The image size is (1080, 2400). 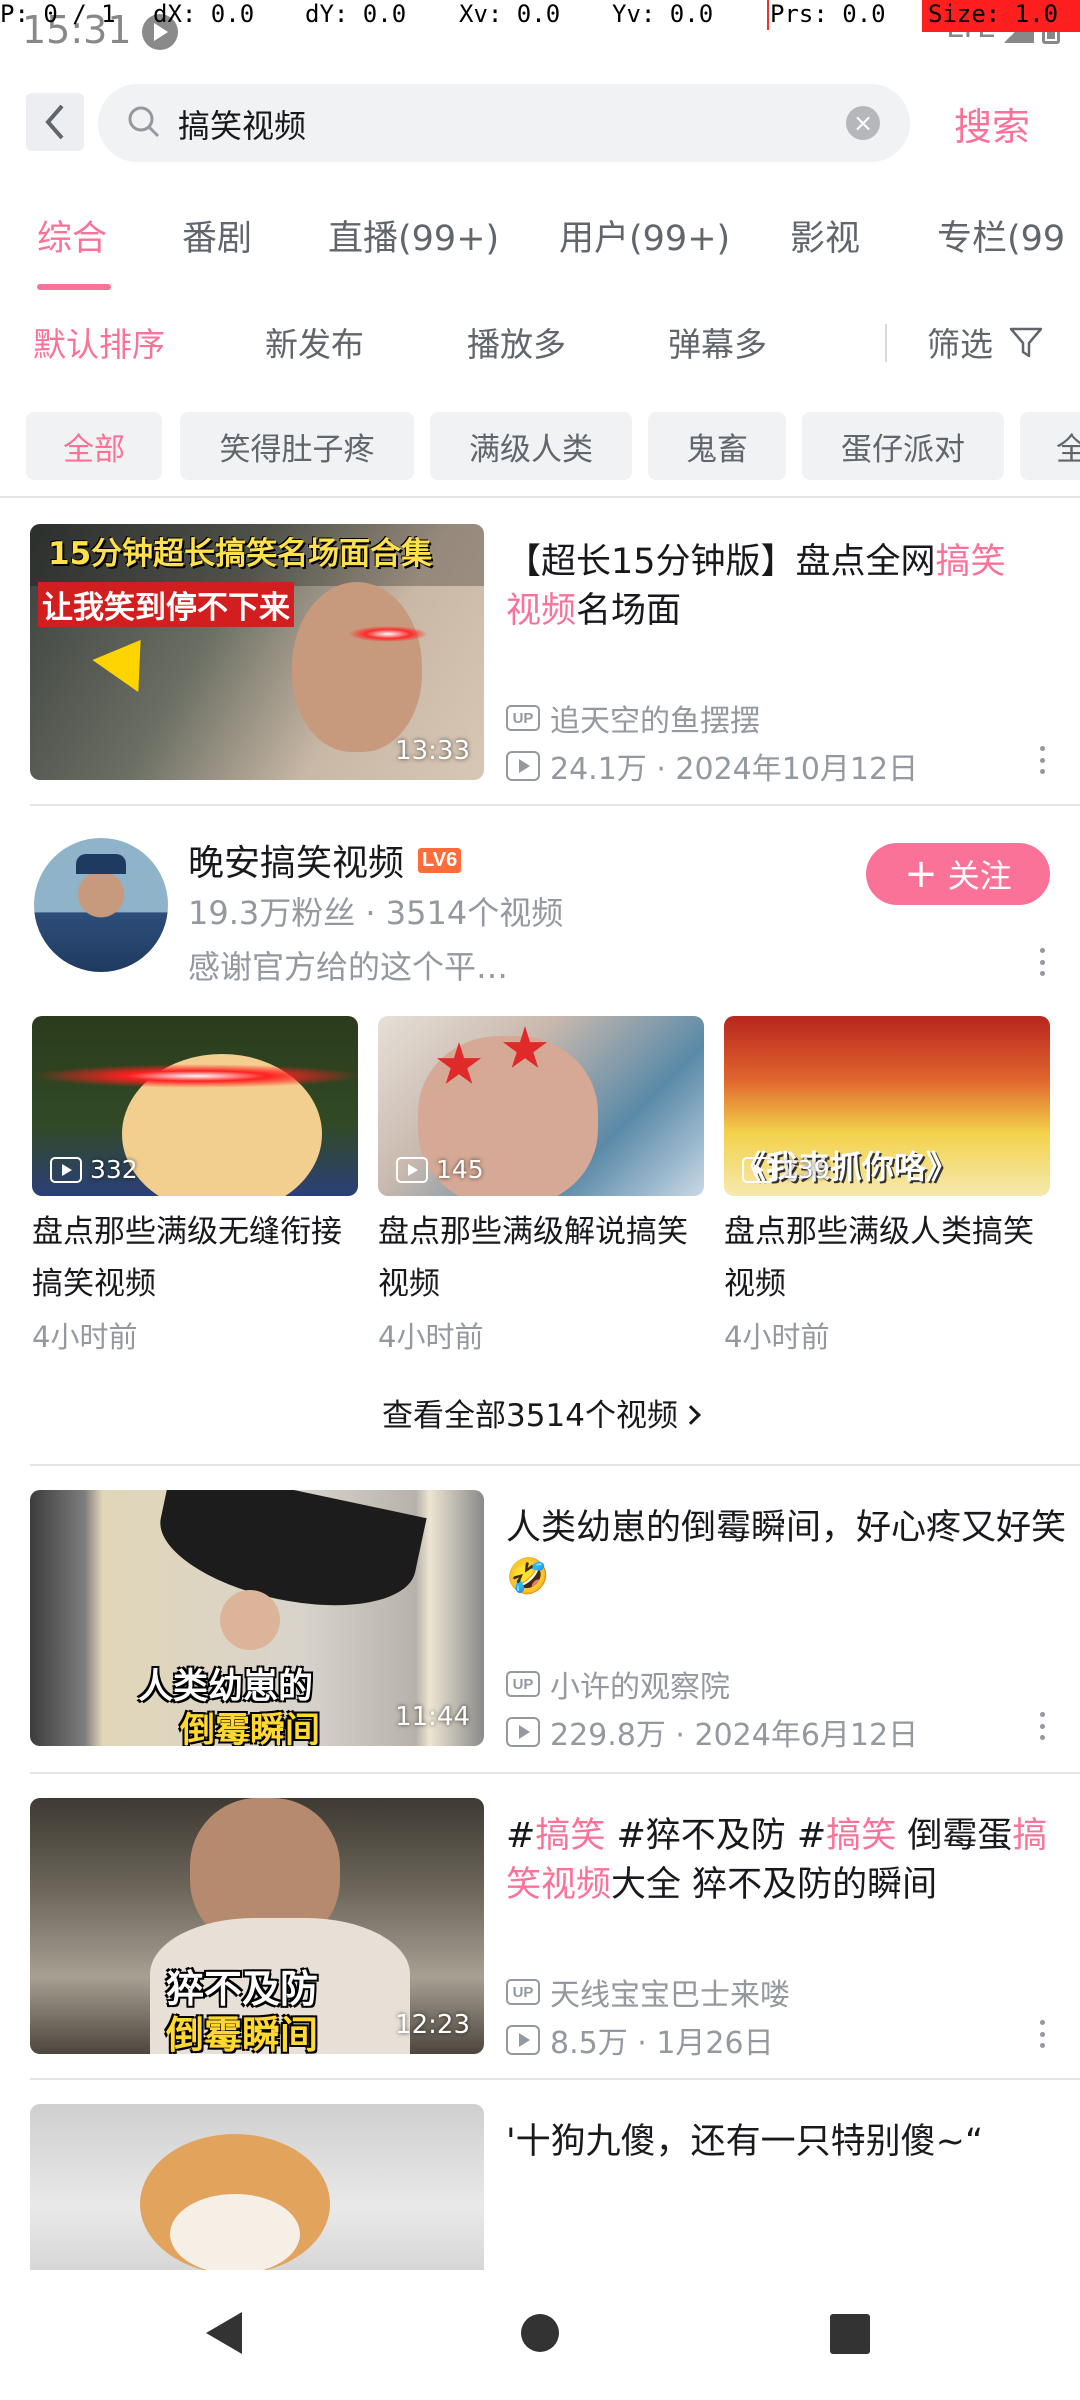 I want to click on video-uploader: UP 天线宝宝巴士来喽, so click(x=648, y=1992).